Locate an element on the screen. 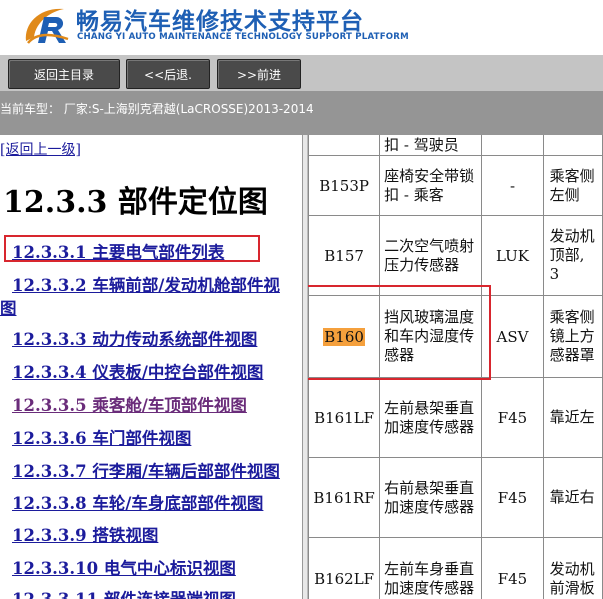 Image resolution: width=603 pixels, height=599 pixels. part-code is located at coordinates (344, 145).